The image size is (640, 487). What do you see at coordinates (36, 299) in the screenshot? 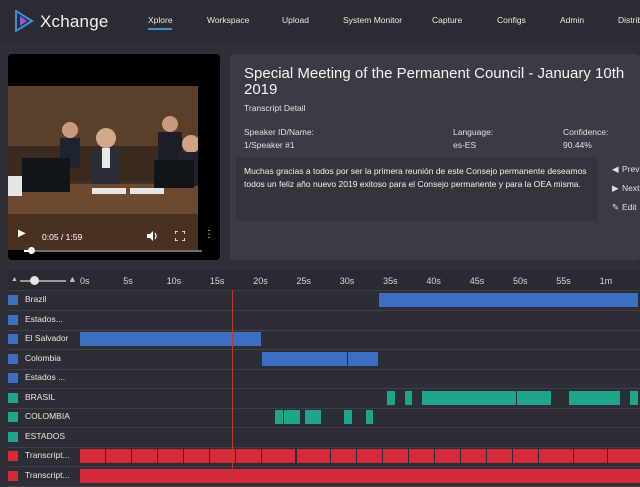
I see `row-label: Brazil` at bounding box center [36, 299].